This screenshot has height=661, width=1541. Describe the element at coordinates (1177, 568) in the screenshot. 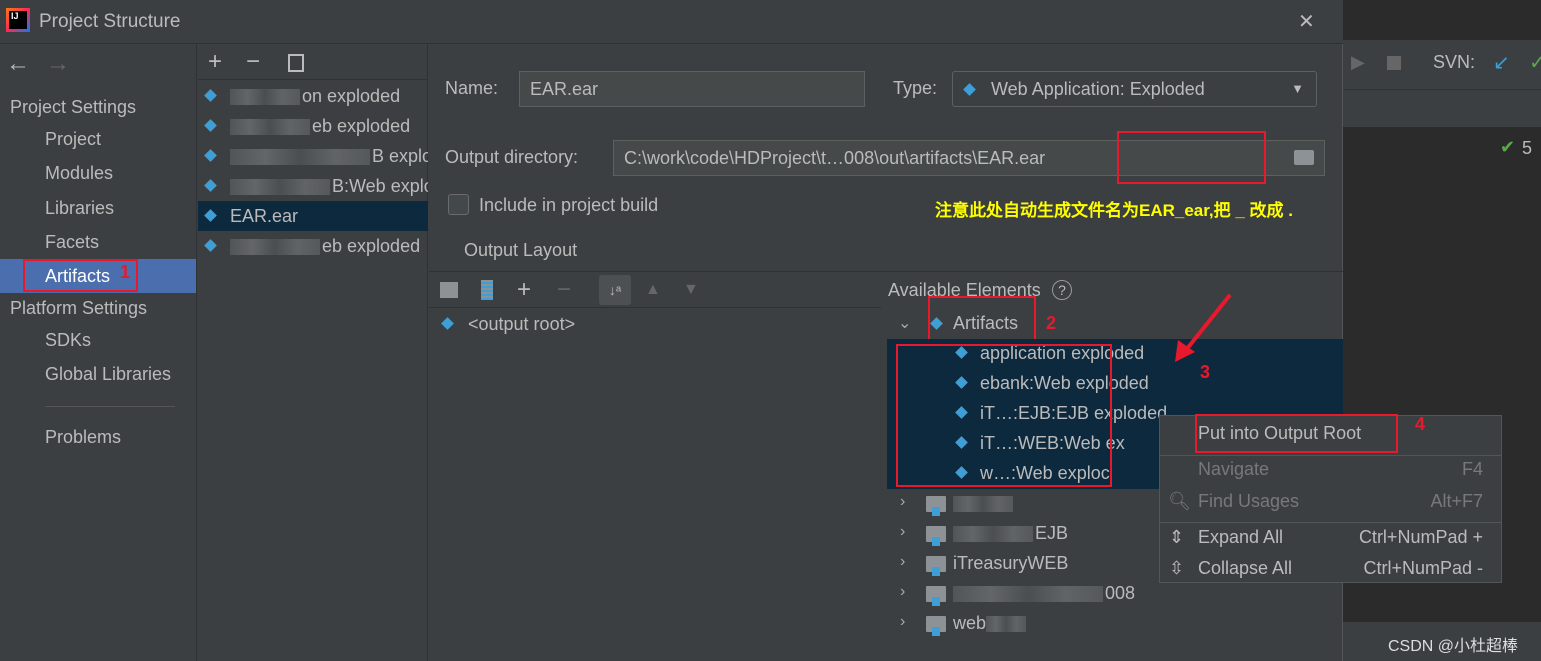

I see `collapse-all-icon: ⇳` at that location.